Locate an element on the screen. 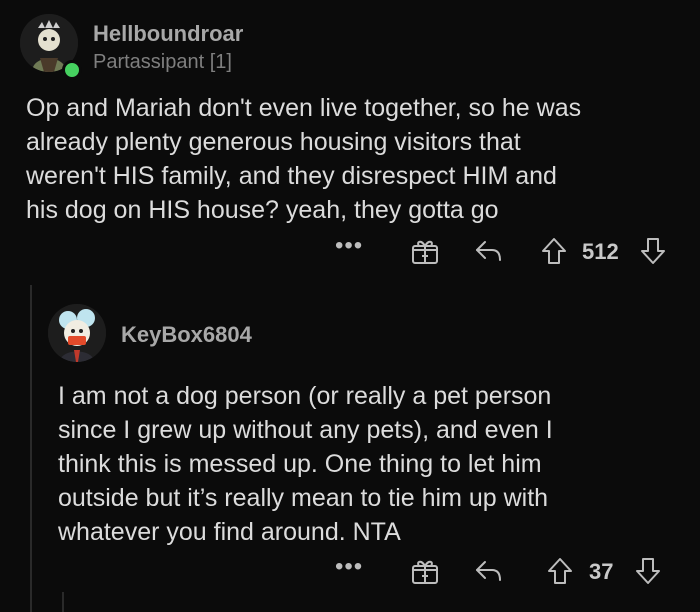 This screenshot has height=612, width=700. thread-line is located at coordinates (63, 602).